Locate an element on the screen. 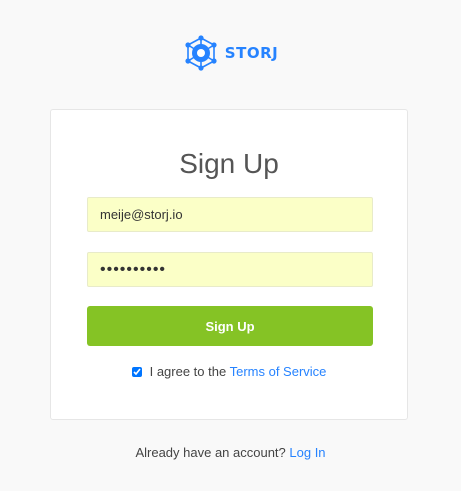 The image size is (461, 491). password-field is located at coordinates (230, 269).